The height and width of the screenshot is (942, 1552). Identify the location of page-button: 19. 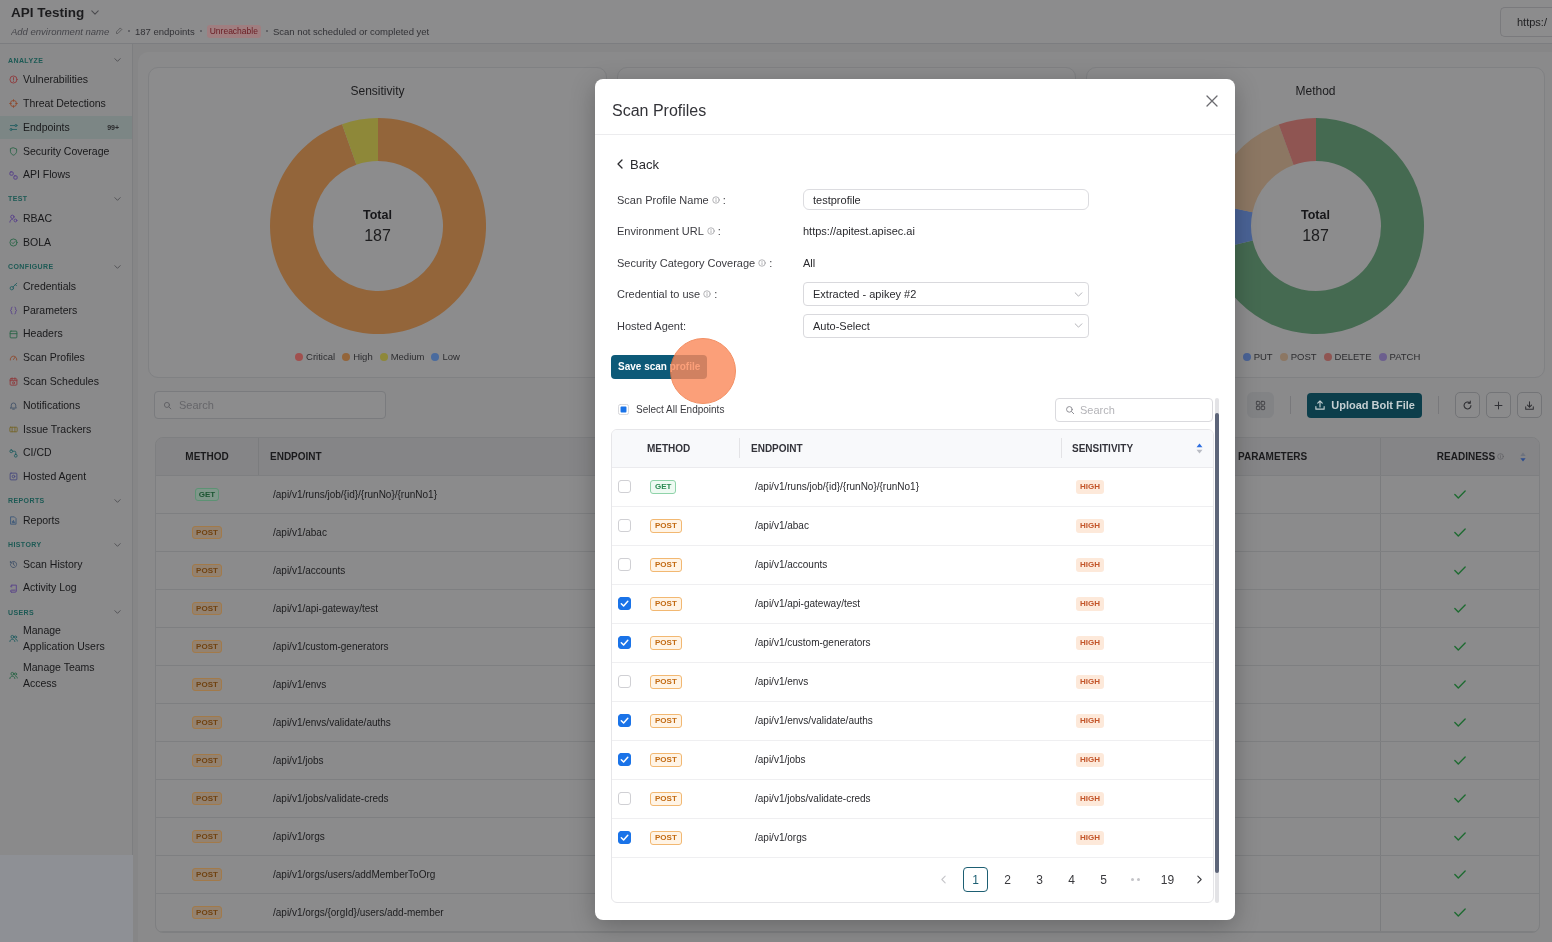
(1167, 879).